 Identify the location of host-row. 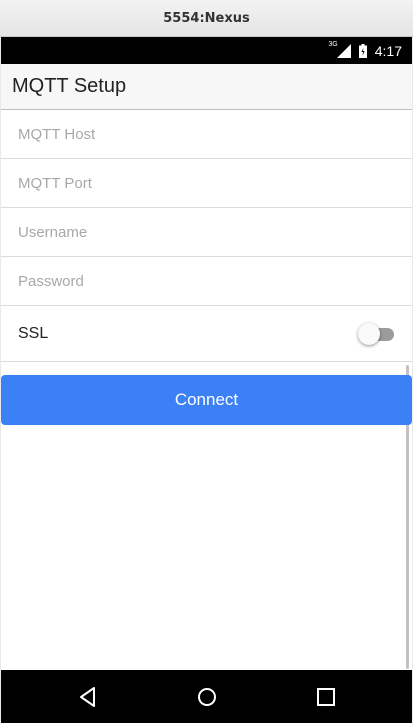
(206, 134).